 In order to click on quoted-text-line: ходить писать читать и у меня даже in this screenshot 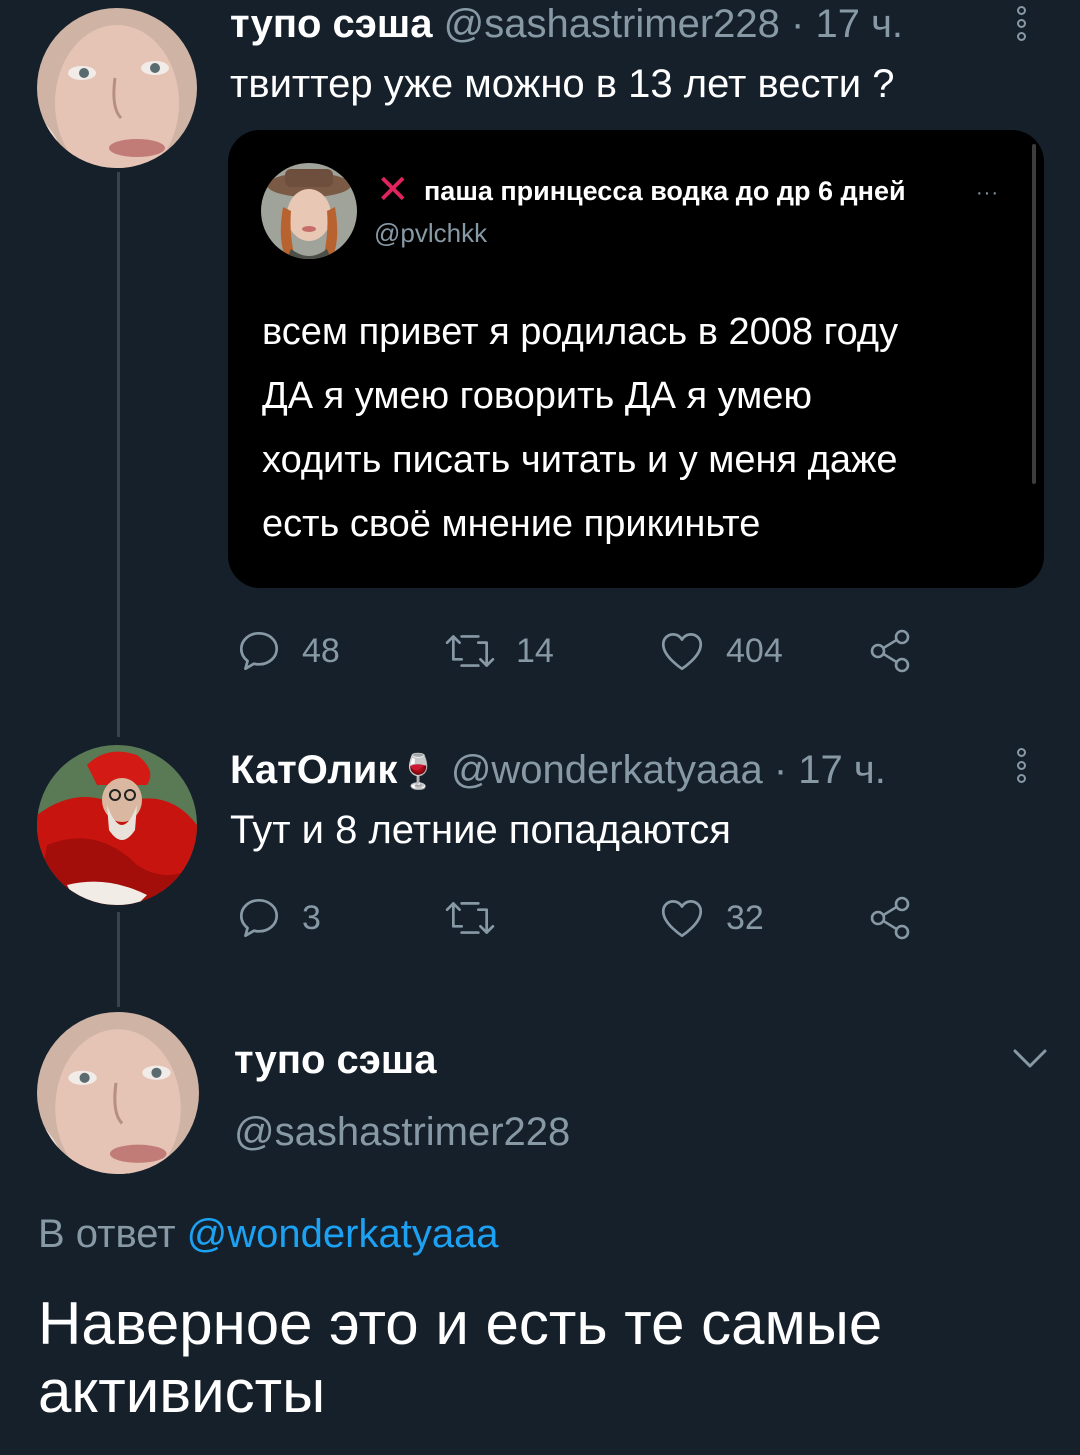, I will do `click(580, 460)`.